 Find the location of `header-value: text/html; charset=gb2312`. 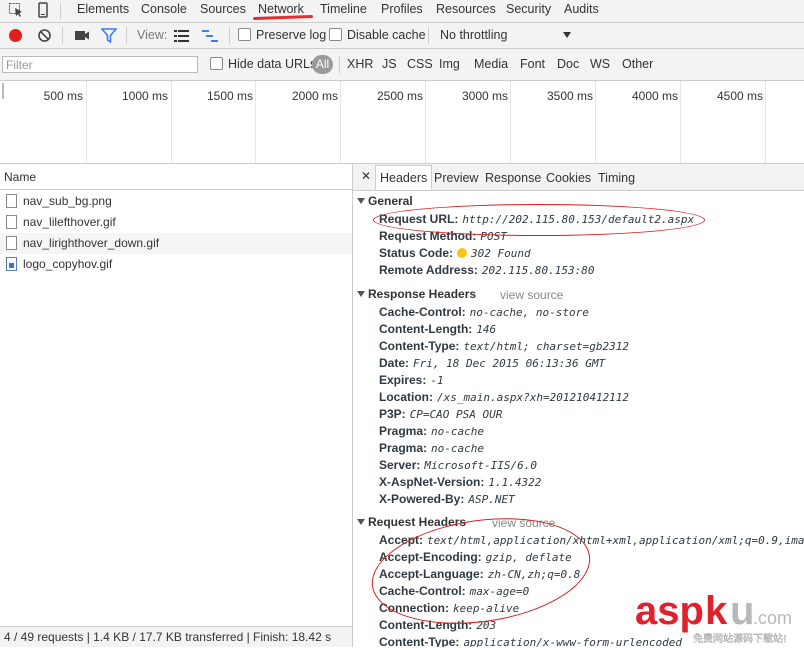

header-value: text/html; charset=gb2312 is located at coordinates (546, 346).